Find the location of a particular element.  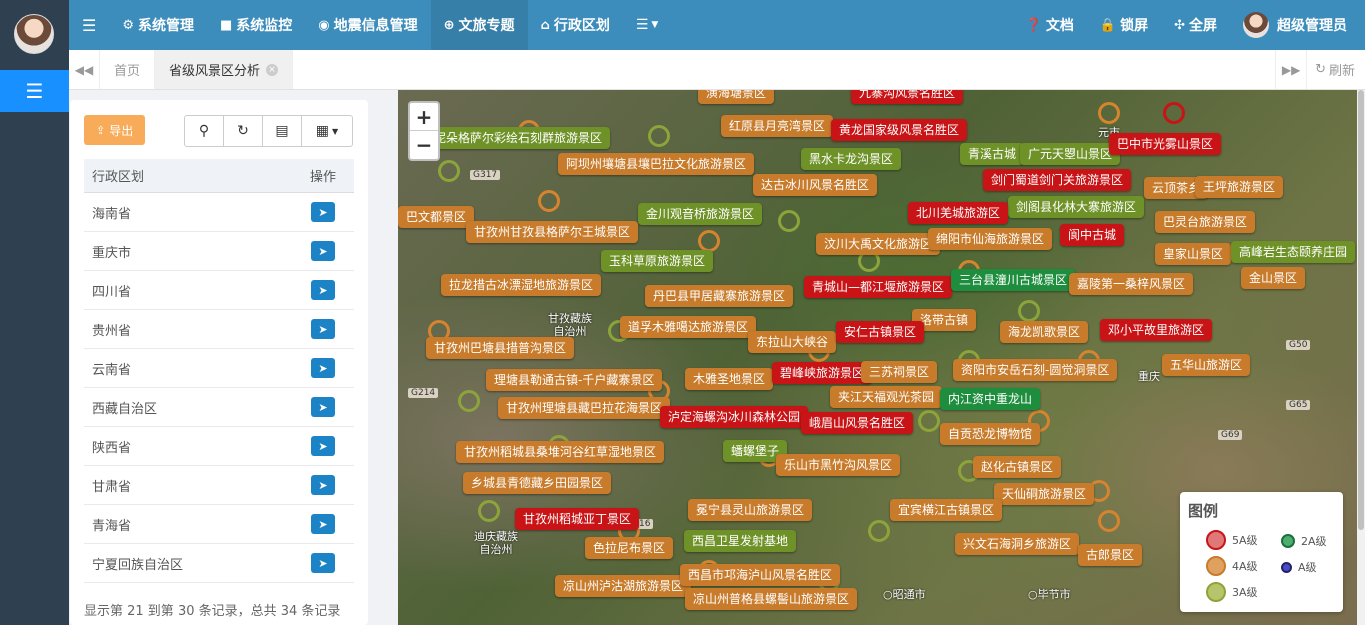

docs-link: ❓ 文档 is located at coordinates (1050, 25).